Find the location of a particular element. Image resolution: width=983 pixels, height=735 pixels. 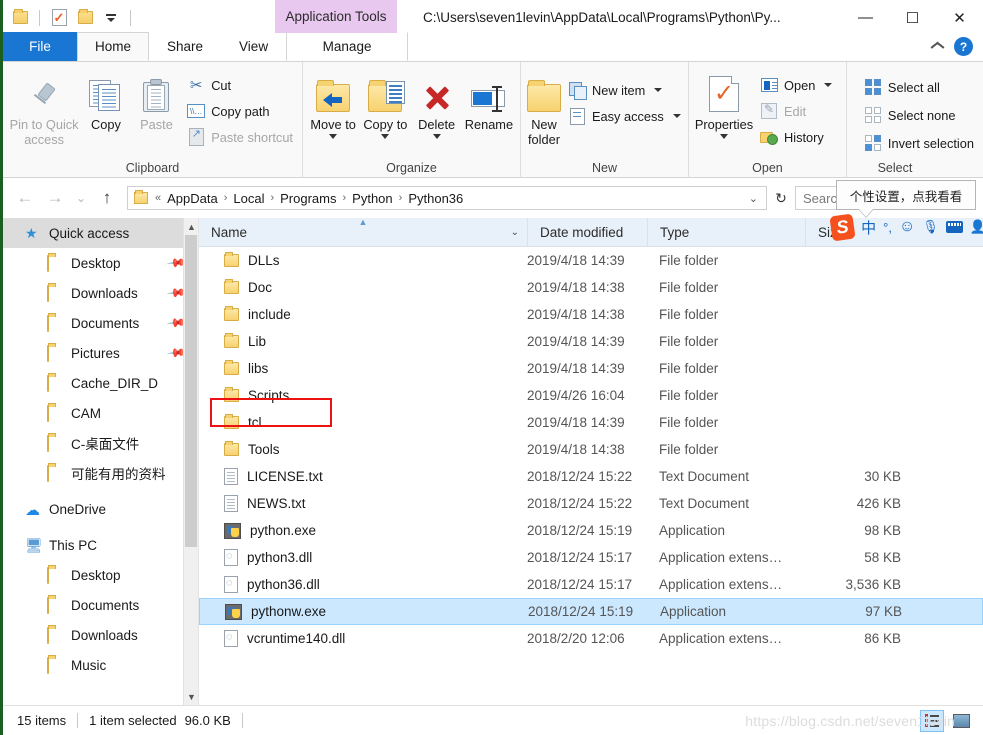

collapse-ribbon-icon is located at coordinates (937, 46).